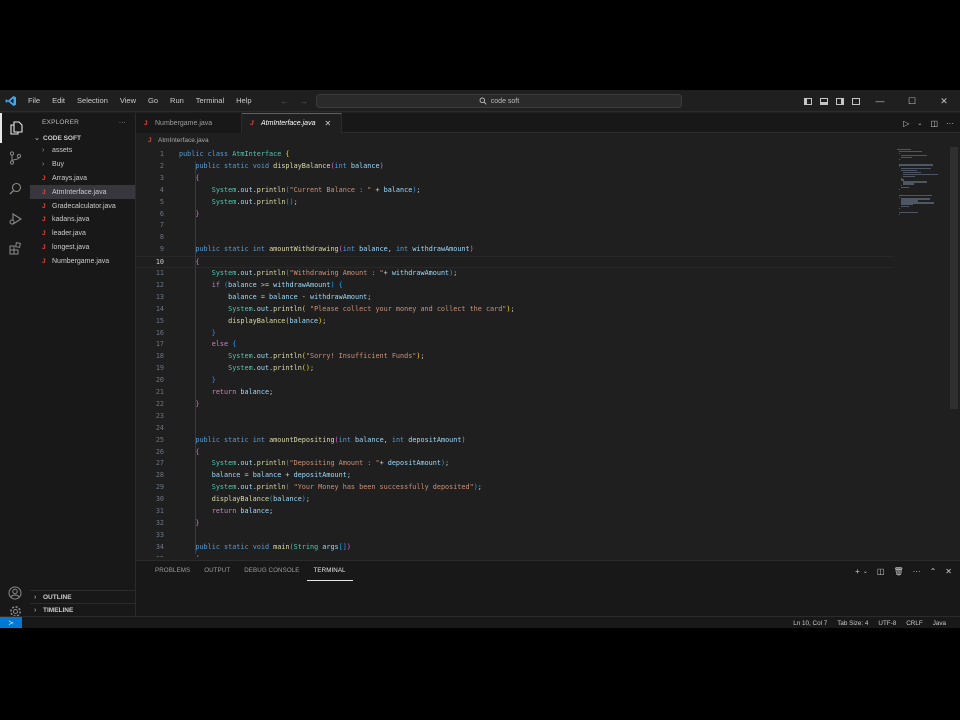 The image size is (960, 720). I want to click on extensions-icon, so click(15, 248).